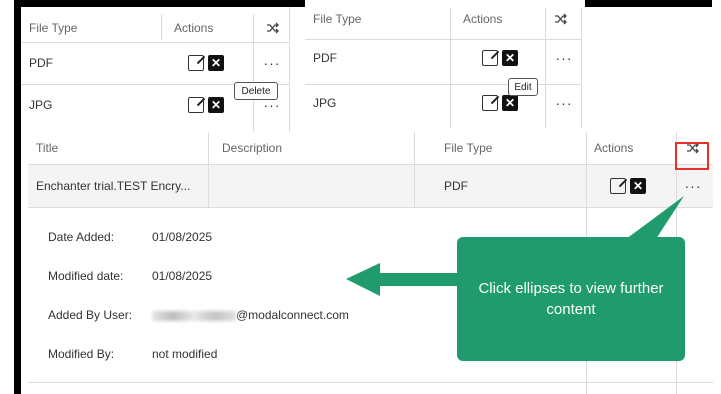 The height and width of the screenshot is (394, 721). Describe the element at coordinates (402, 279) in the screenshot. I see `left-arrow-icon` at that location.